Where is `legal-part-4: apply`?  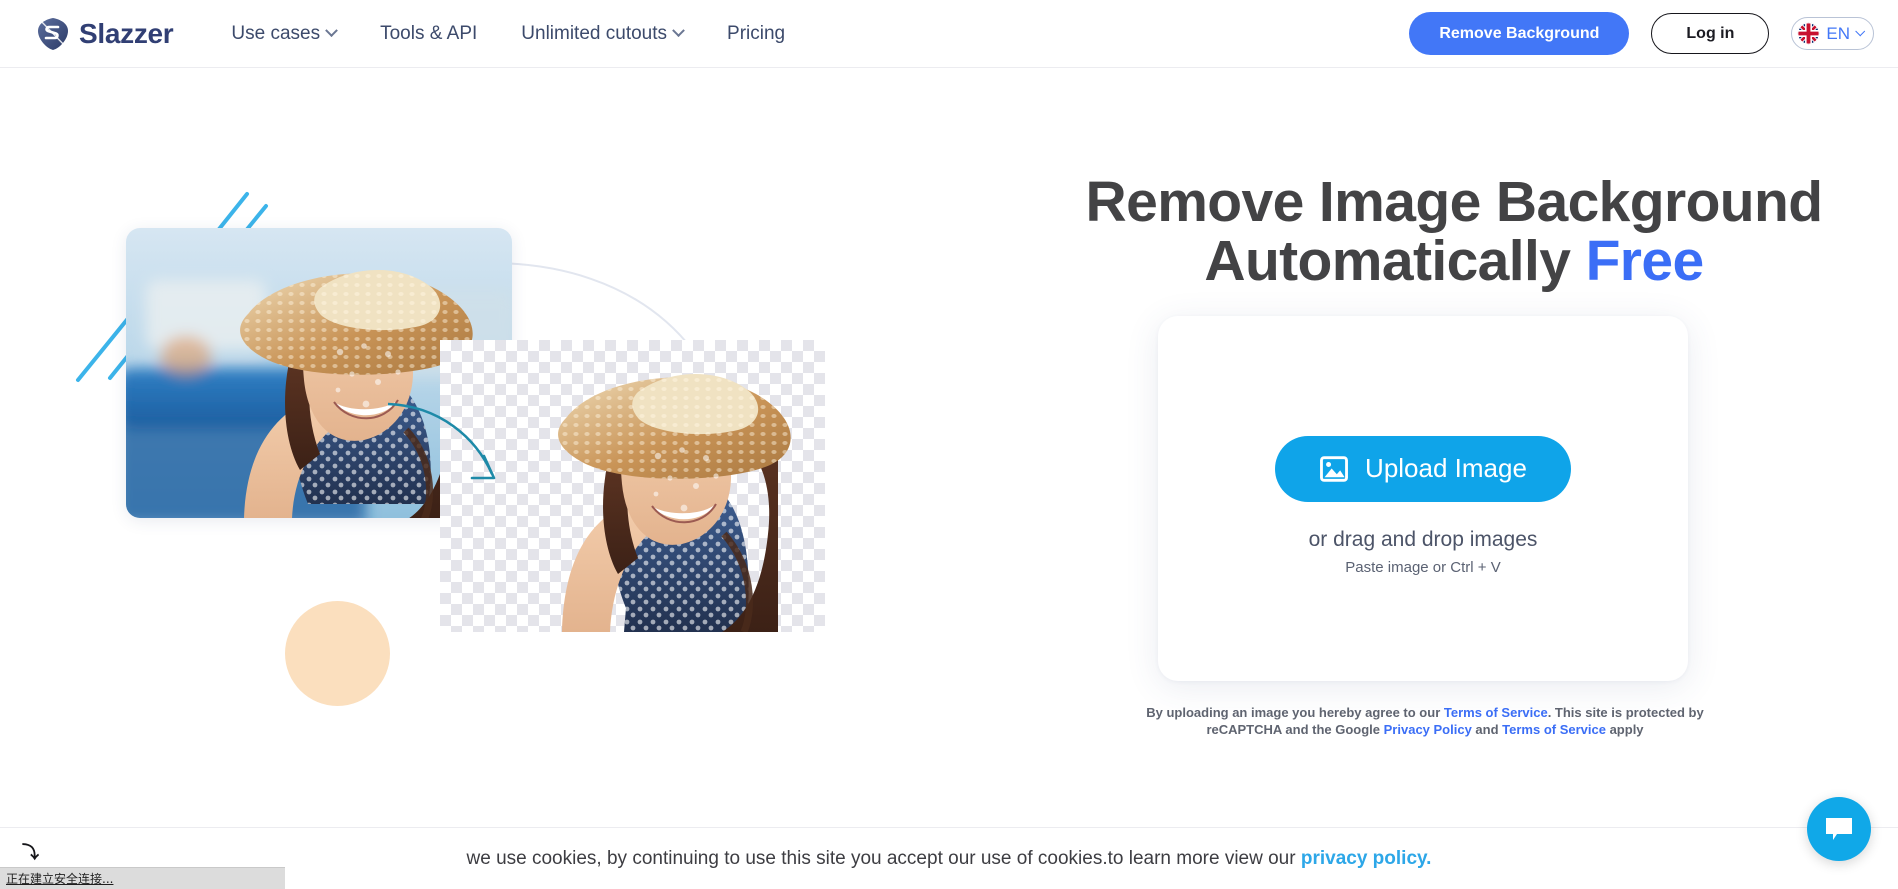
legal-part-4: apply is located at coordinates (1624, 730).